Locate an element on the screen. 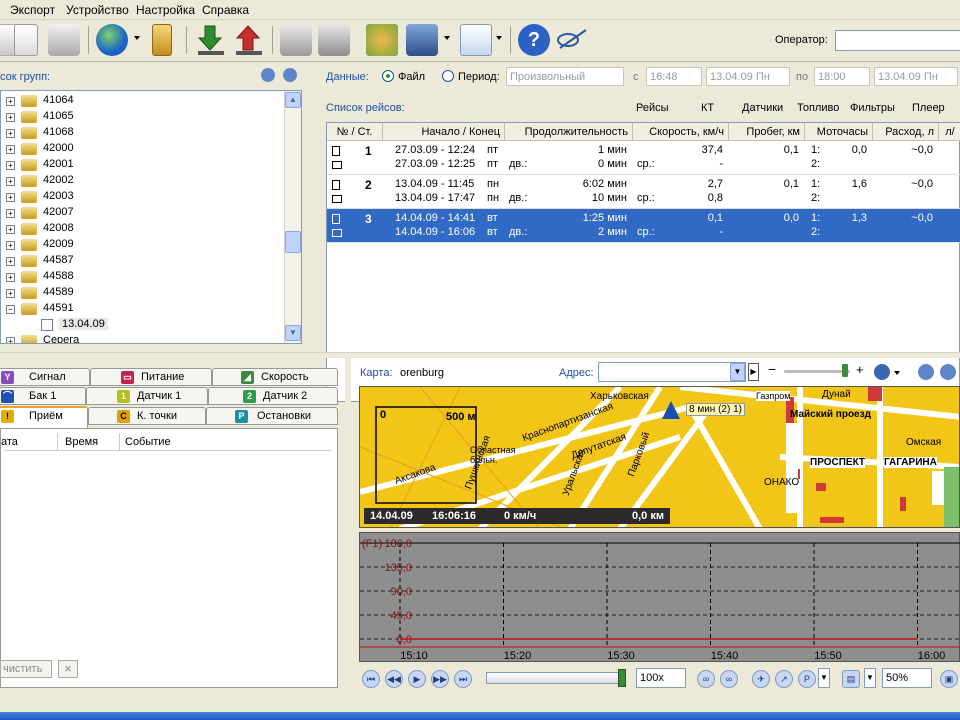 Image resolution: width=960 pixels, height=720 pixels. col-date: ата is located at coordinates (9, 442).